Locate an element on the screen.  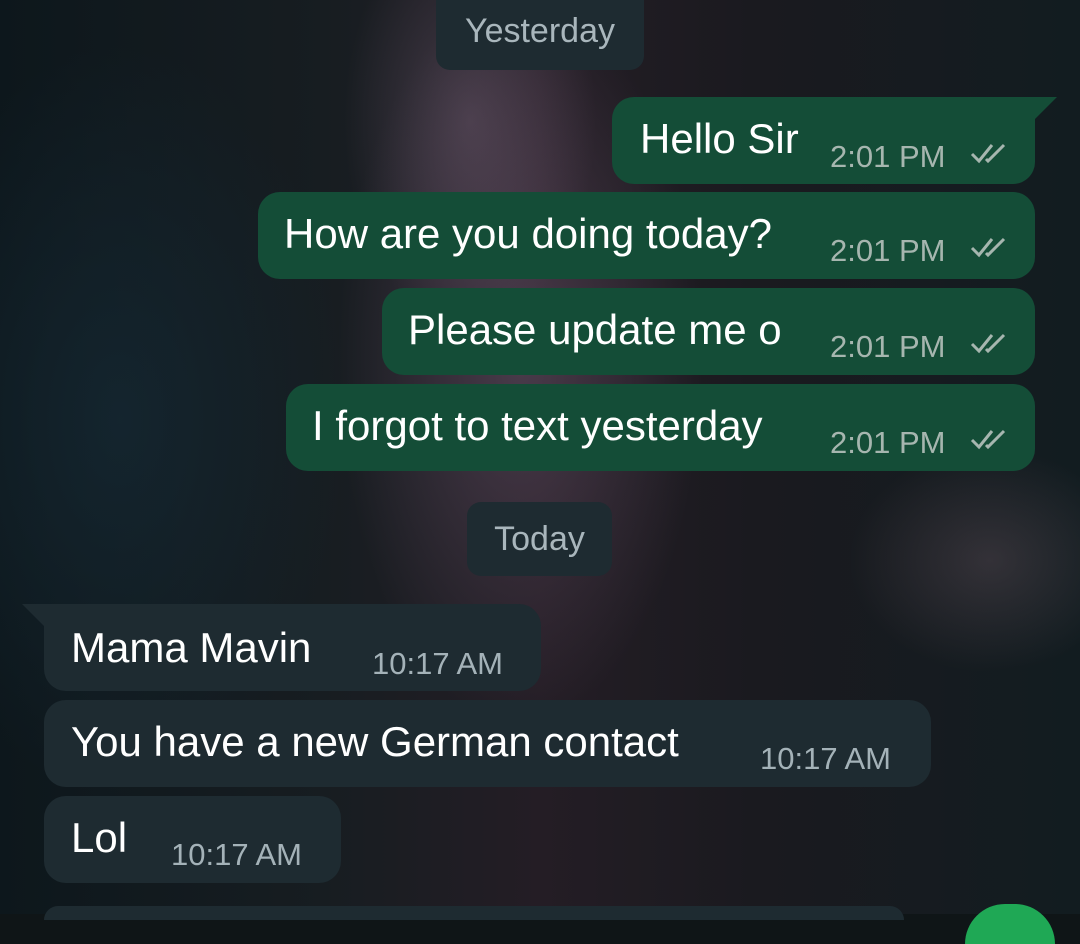
message-text: Lol is located at coordinates (99, 837).